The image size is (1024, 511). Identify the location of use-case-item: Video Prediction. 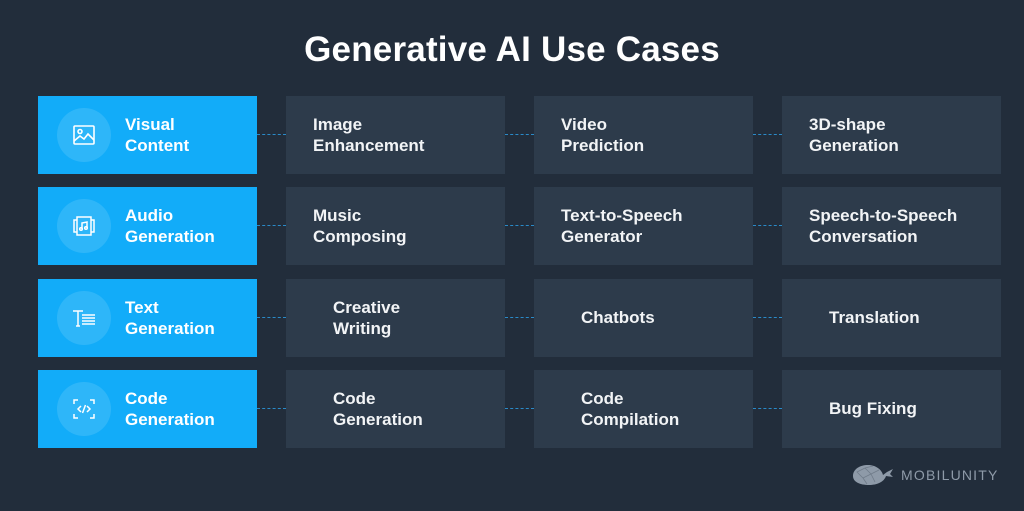
(643, 135).